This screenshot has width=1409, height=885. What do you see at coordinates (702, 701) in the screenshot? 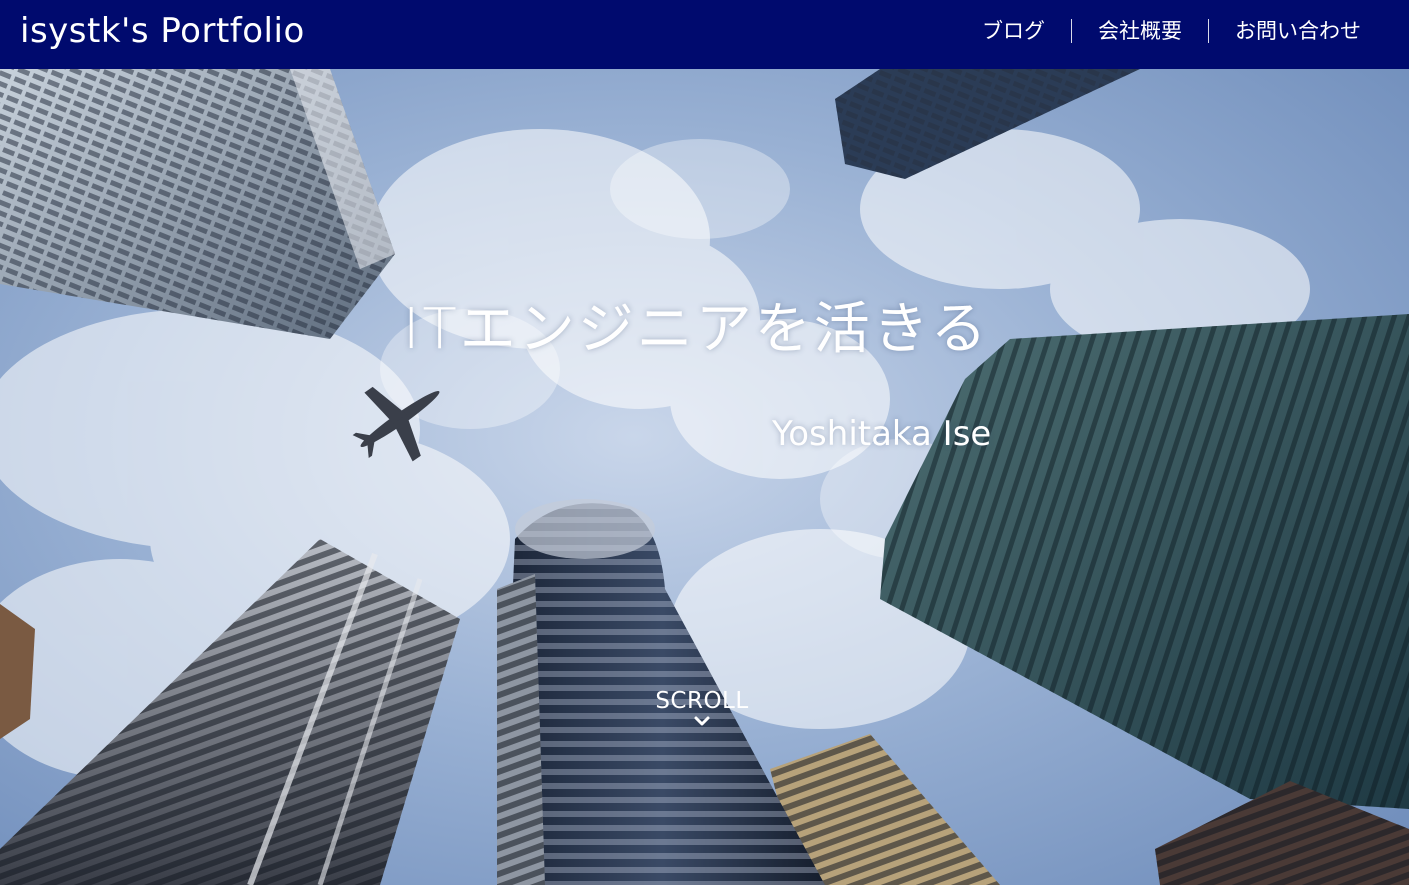
I see `scroll-label: SCROLL` at bounding box center [702, 701].